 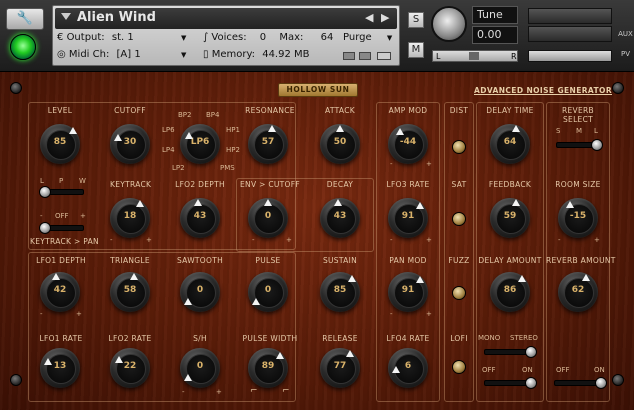 I want to click on volume-slider, so click(x=570, y=56).